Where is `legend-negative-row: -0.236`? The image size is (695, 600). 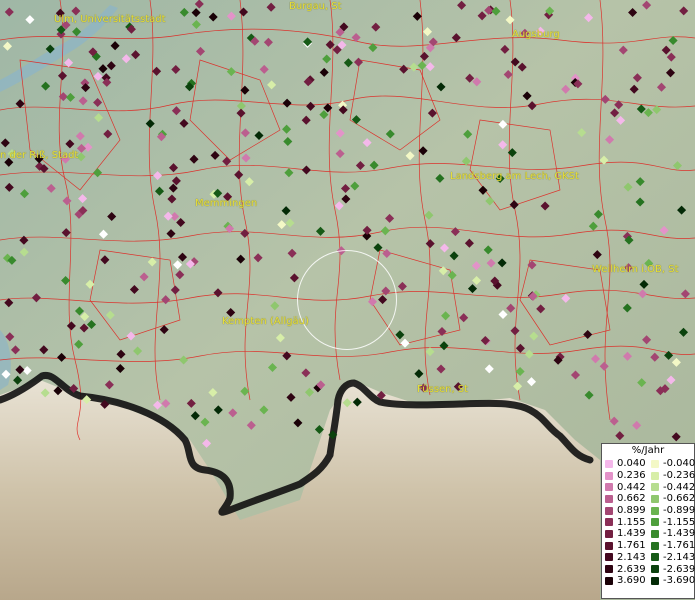 legend-negative-row: -0.236 is located at coordinates (671, 476).